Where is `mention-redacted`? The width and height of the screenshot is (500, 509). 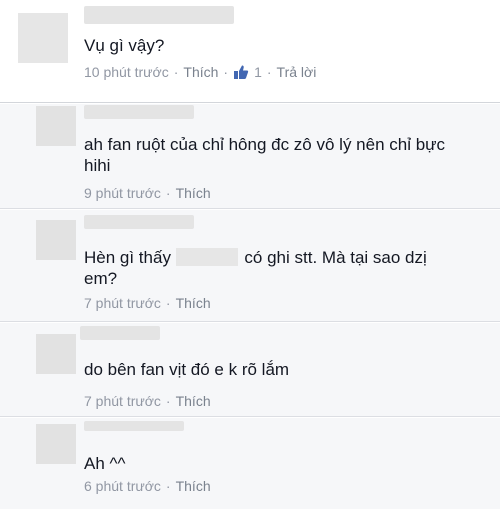 mention-redacted is located at coordinates (206, 257).